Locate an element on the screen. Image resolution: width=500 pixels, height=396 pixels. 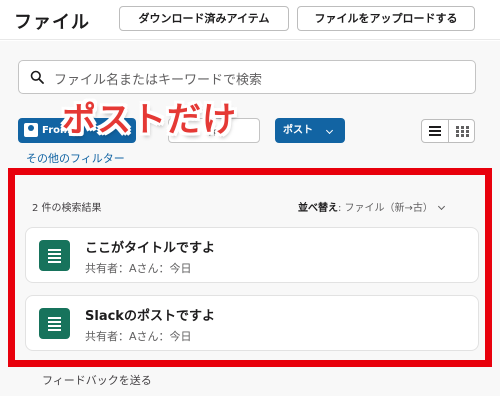
feedback-link: フィードバックを送る is located at coordinates (97, 380).